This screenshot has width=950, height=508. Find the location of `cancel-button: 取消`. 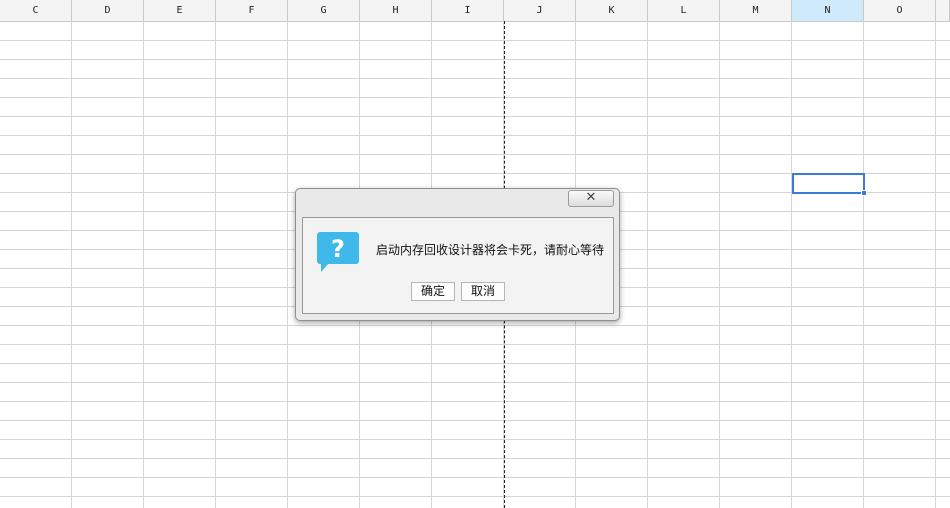

cancel-button: 取消 is located at coordinates (483, 291).